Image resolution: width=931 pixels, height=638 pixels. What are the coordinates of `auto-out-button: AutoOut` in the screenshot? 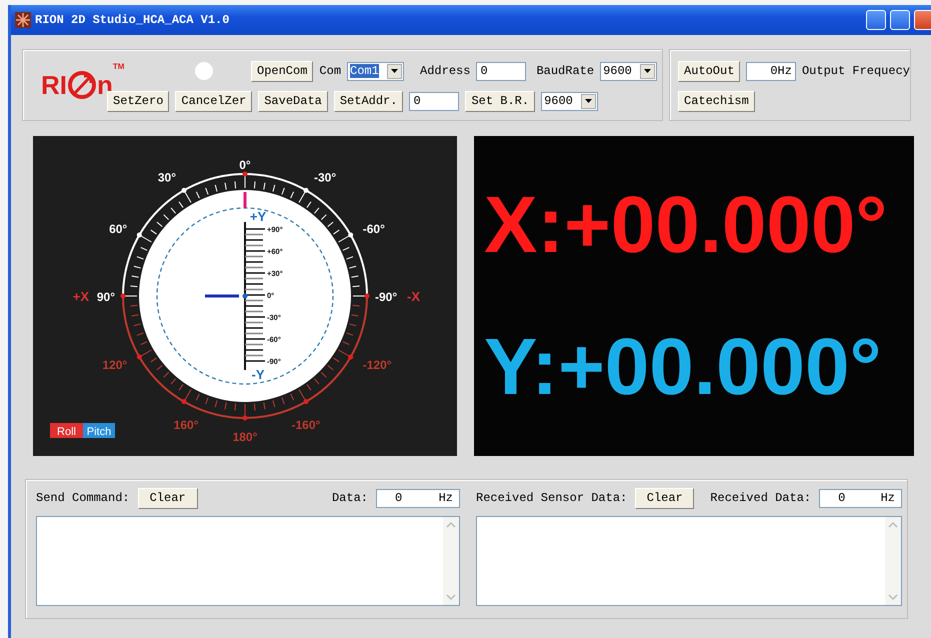 It's located at (709, 71).